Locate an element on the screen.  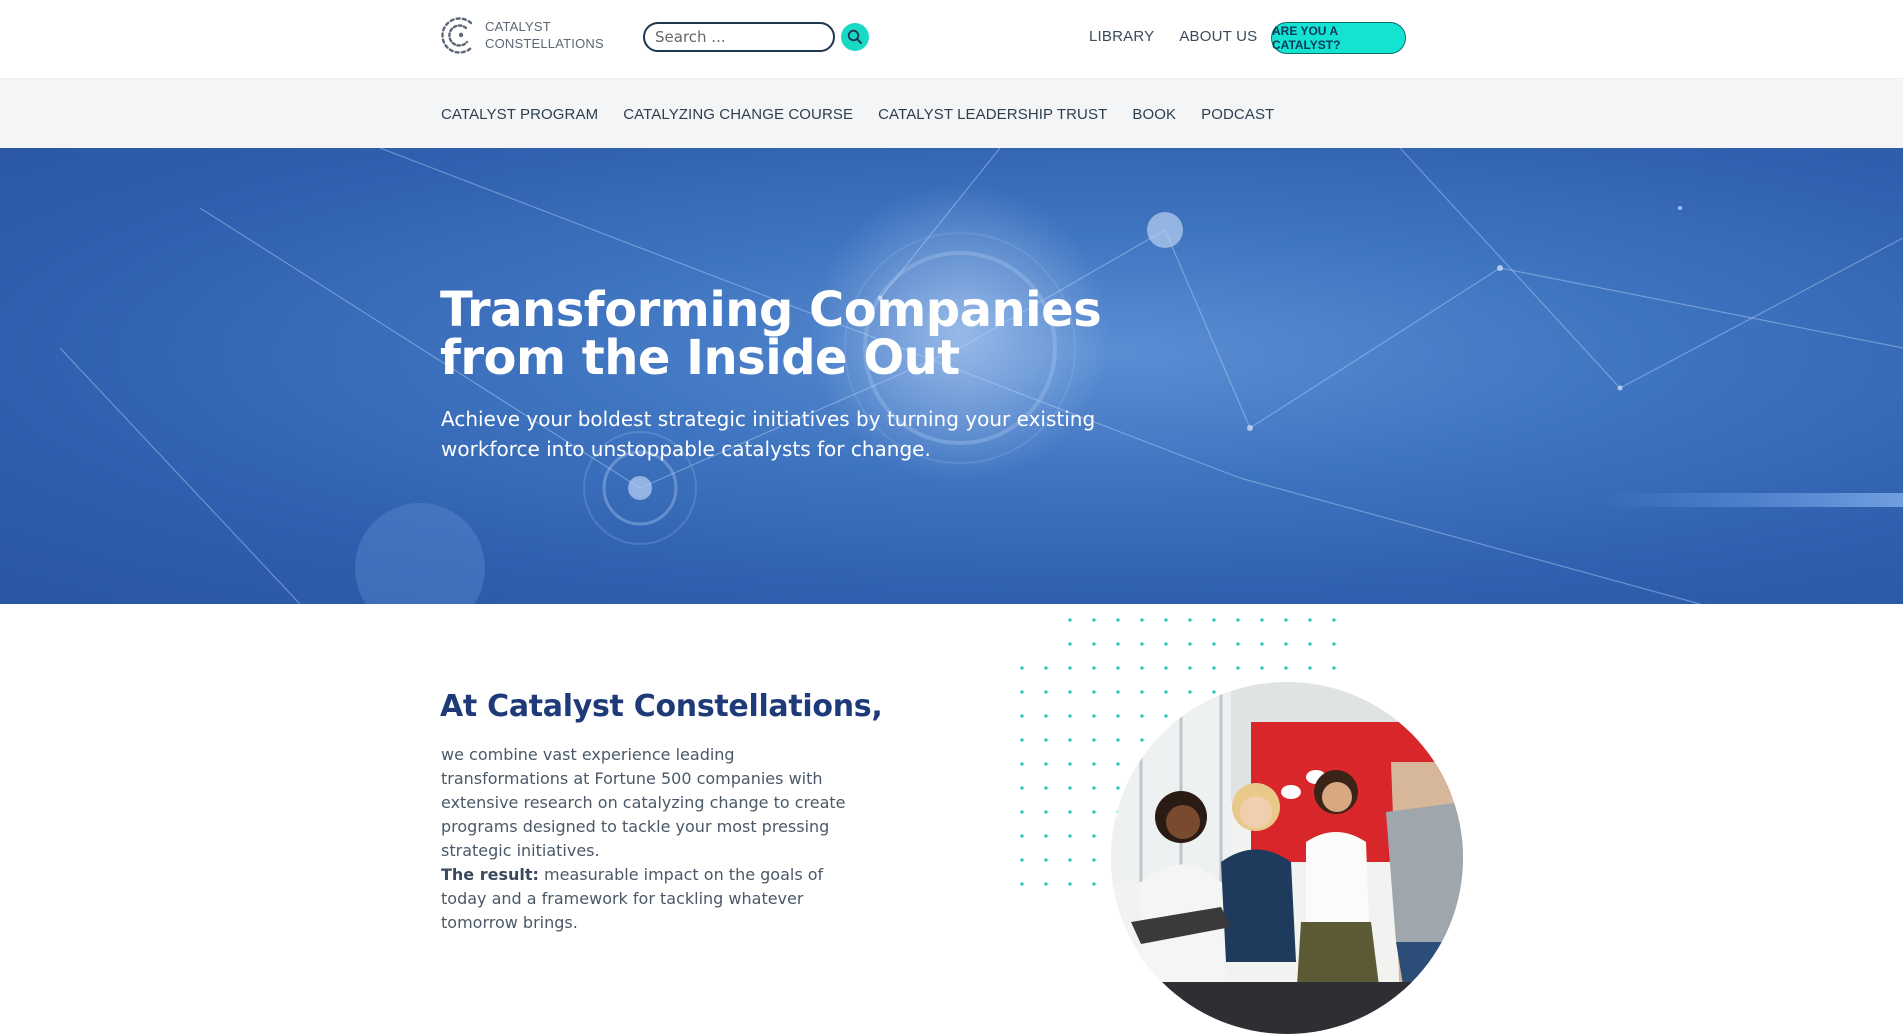
nav-about-us: ABOUT US is located at coordinates (1218, 36).